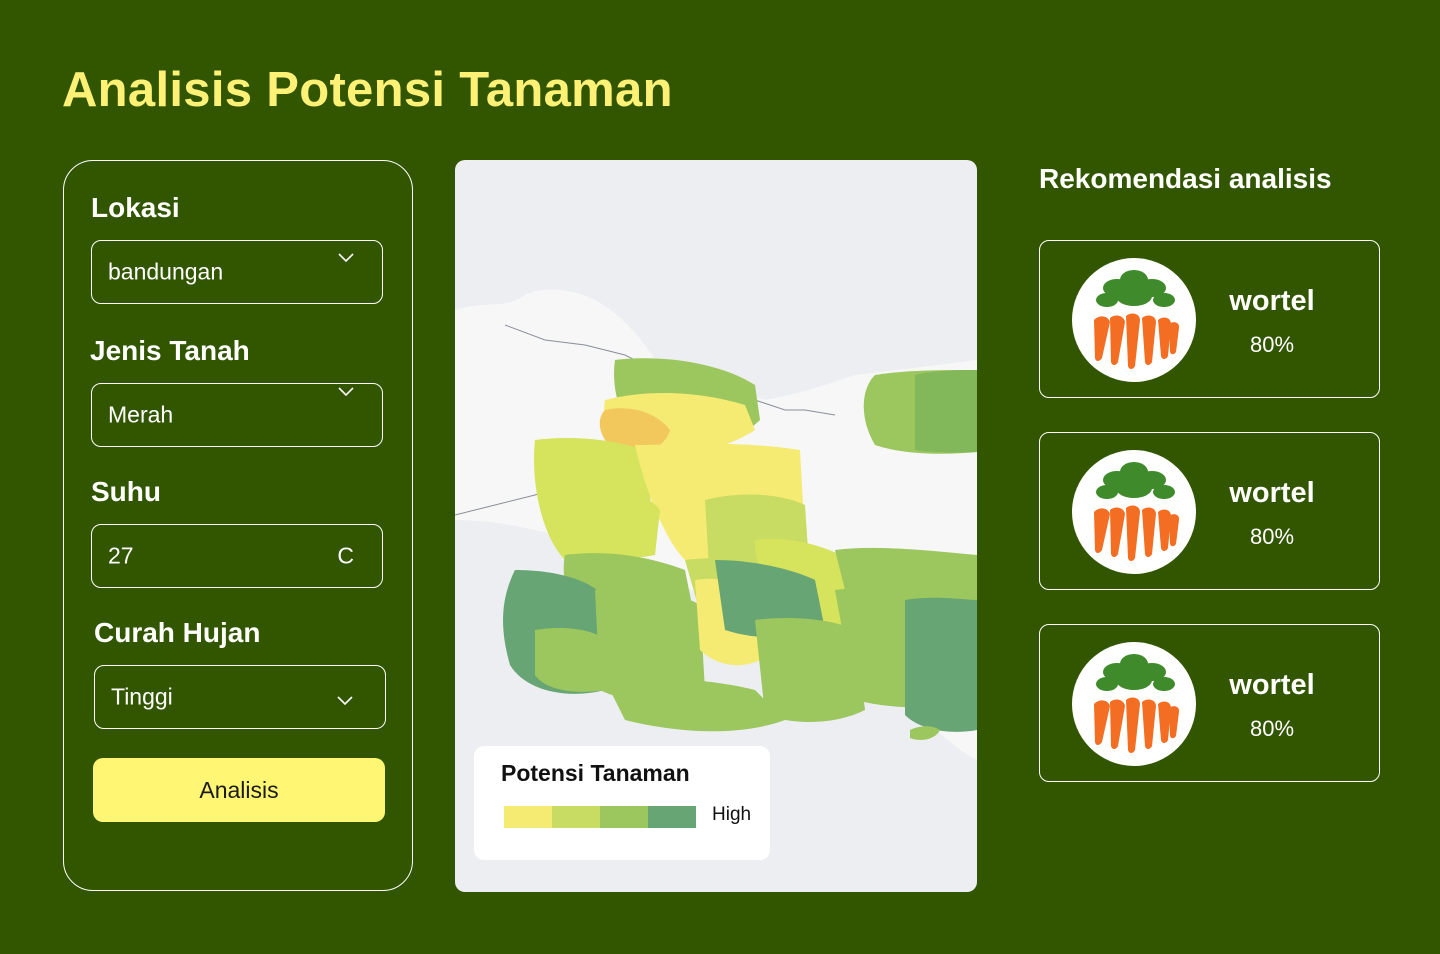 The image size is (1440, 954). I want to click on rainfall-value: Tinggi, so click(142, 696).